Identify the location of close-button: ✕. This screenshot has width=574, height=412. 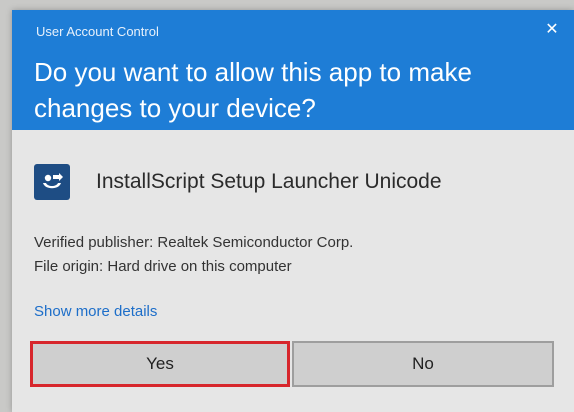
(552, 30).